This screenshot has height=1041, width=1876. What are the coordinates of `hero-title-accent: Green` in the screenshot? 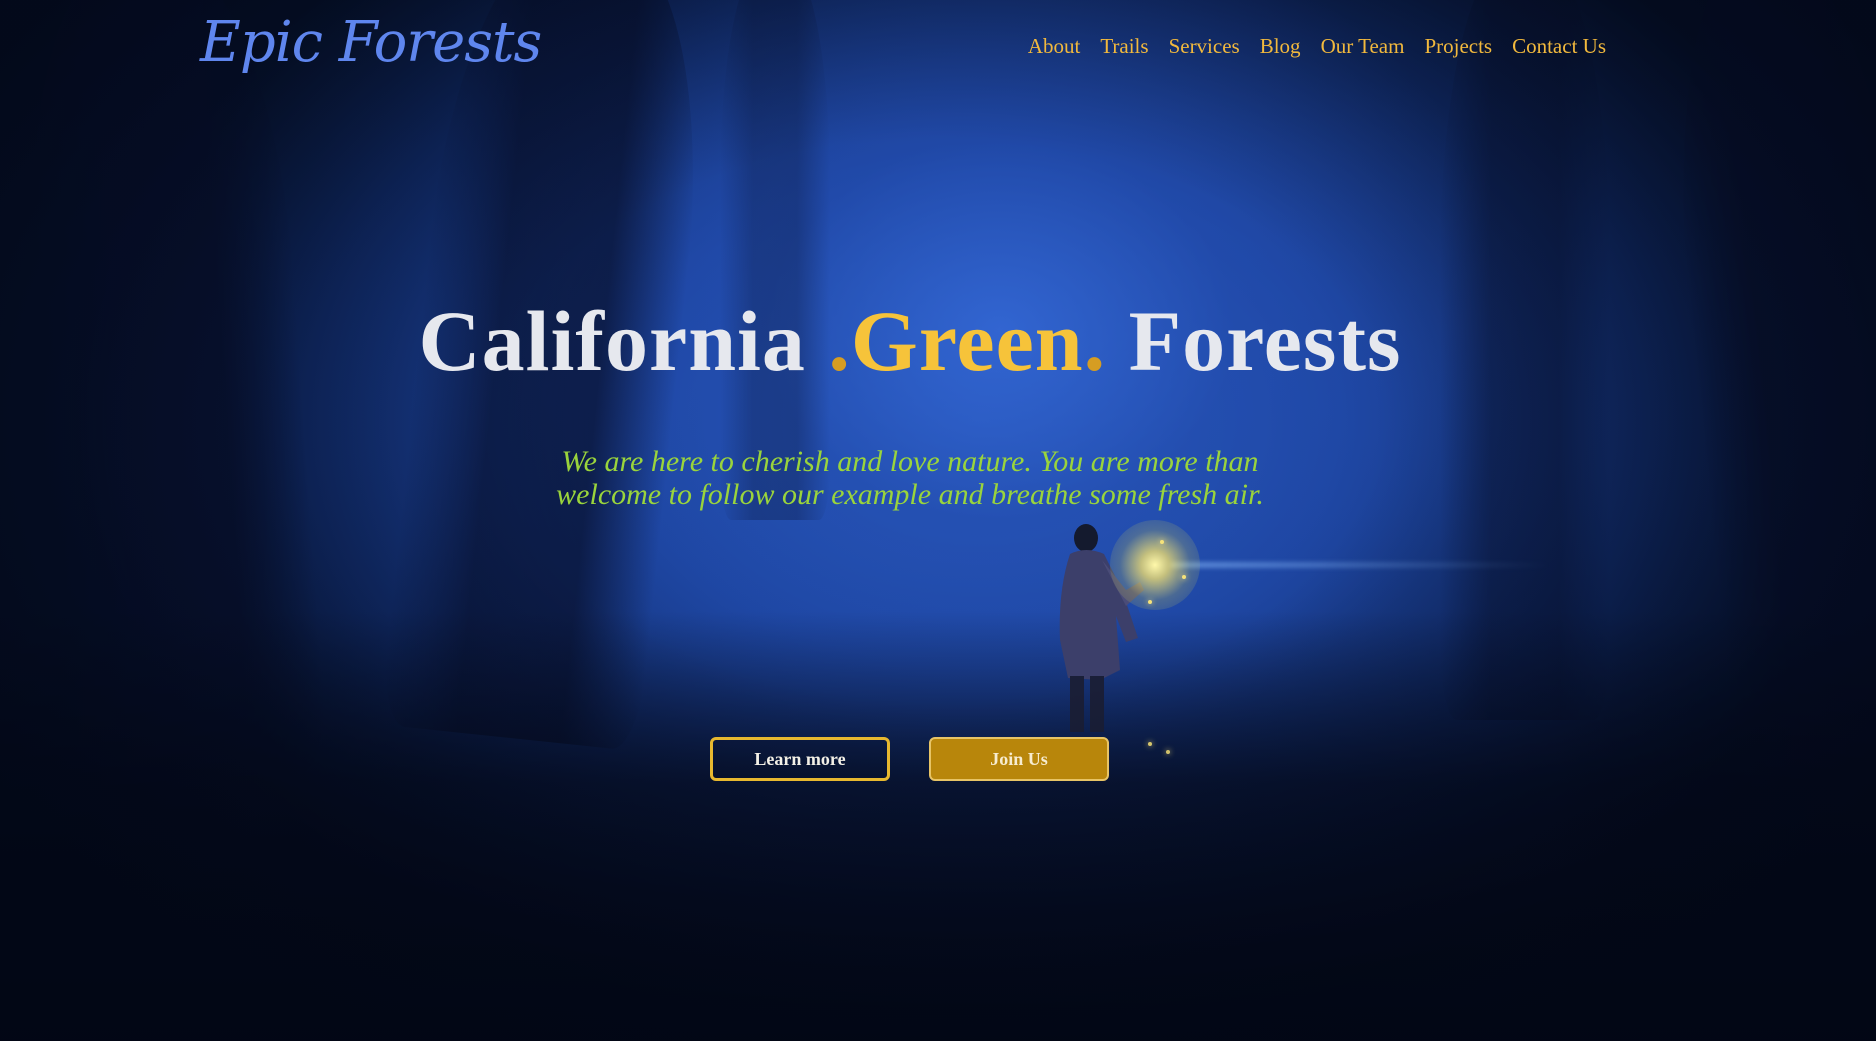 It's located at (967, 341).